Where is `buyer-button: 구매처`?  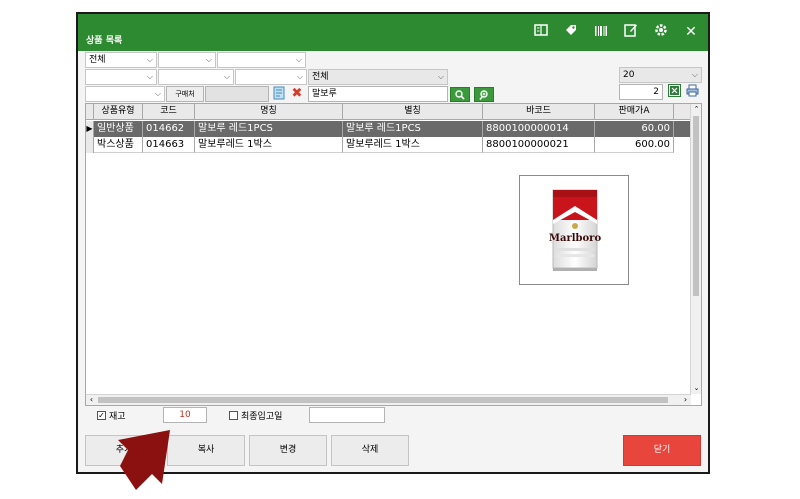 buyer-button: 구매처 is located at coordinates (185, 94).